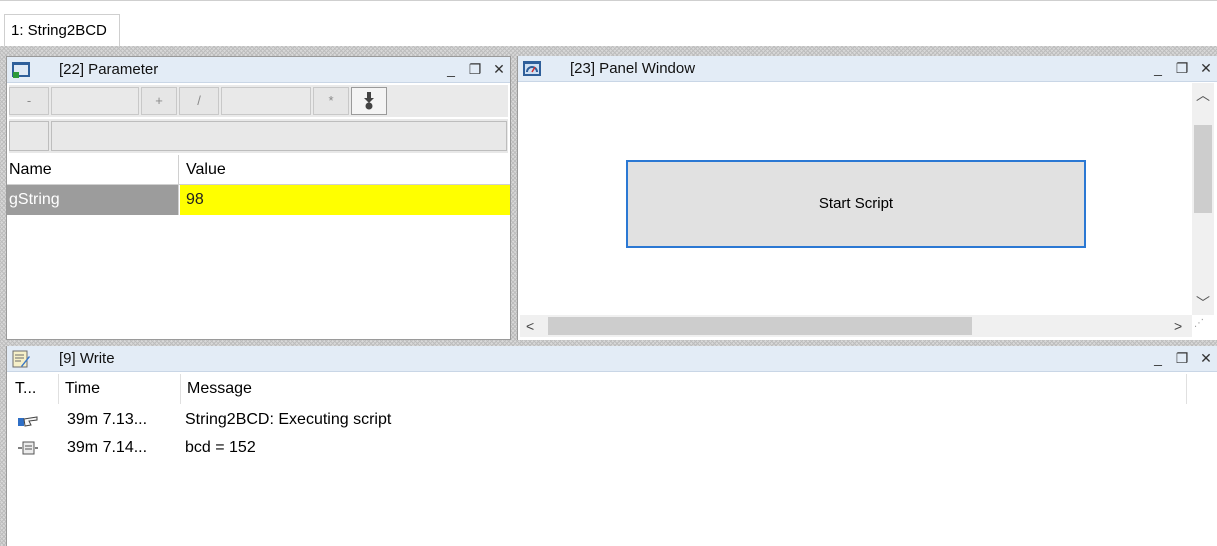 This screenshot has width=1217, height=546. I want to click on document-tab-strip: 1: String2BCD, so click(608, 23).